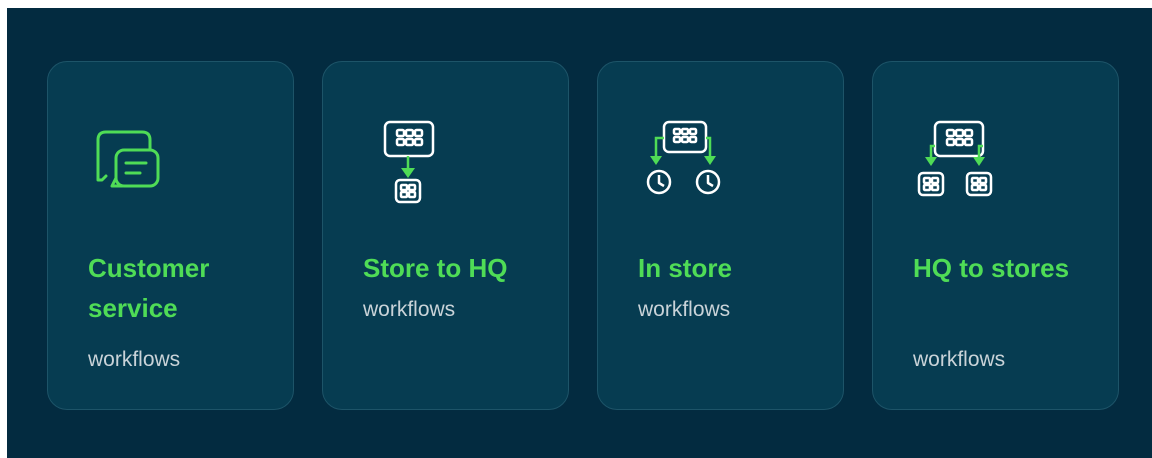 The image size is (1152, 458). Describe the element at coordinates (991, 268) in the screenshot. I see `card-title: HQ to stores` at that location.